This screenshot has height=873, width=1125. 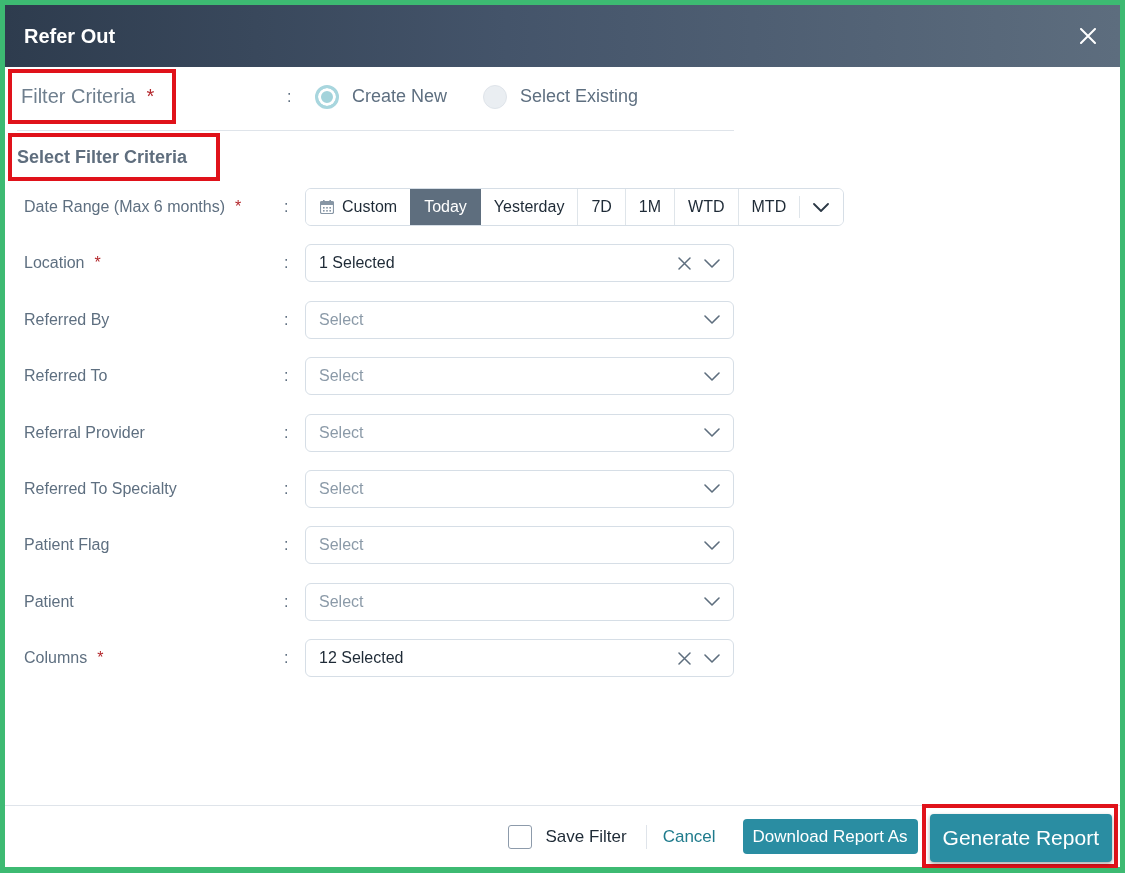 I want to click on field-label: Patient, so click(x=49, y=601).